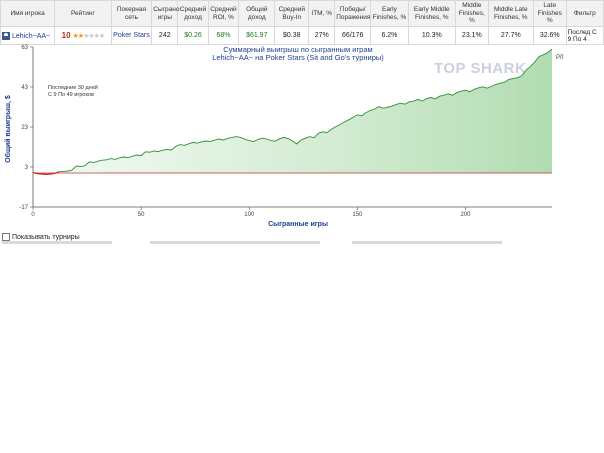 The height and width of the screenshot is (453, 604). I want to click on header-avg-buyin: Средний Buy-In, so click(292, 13).